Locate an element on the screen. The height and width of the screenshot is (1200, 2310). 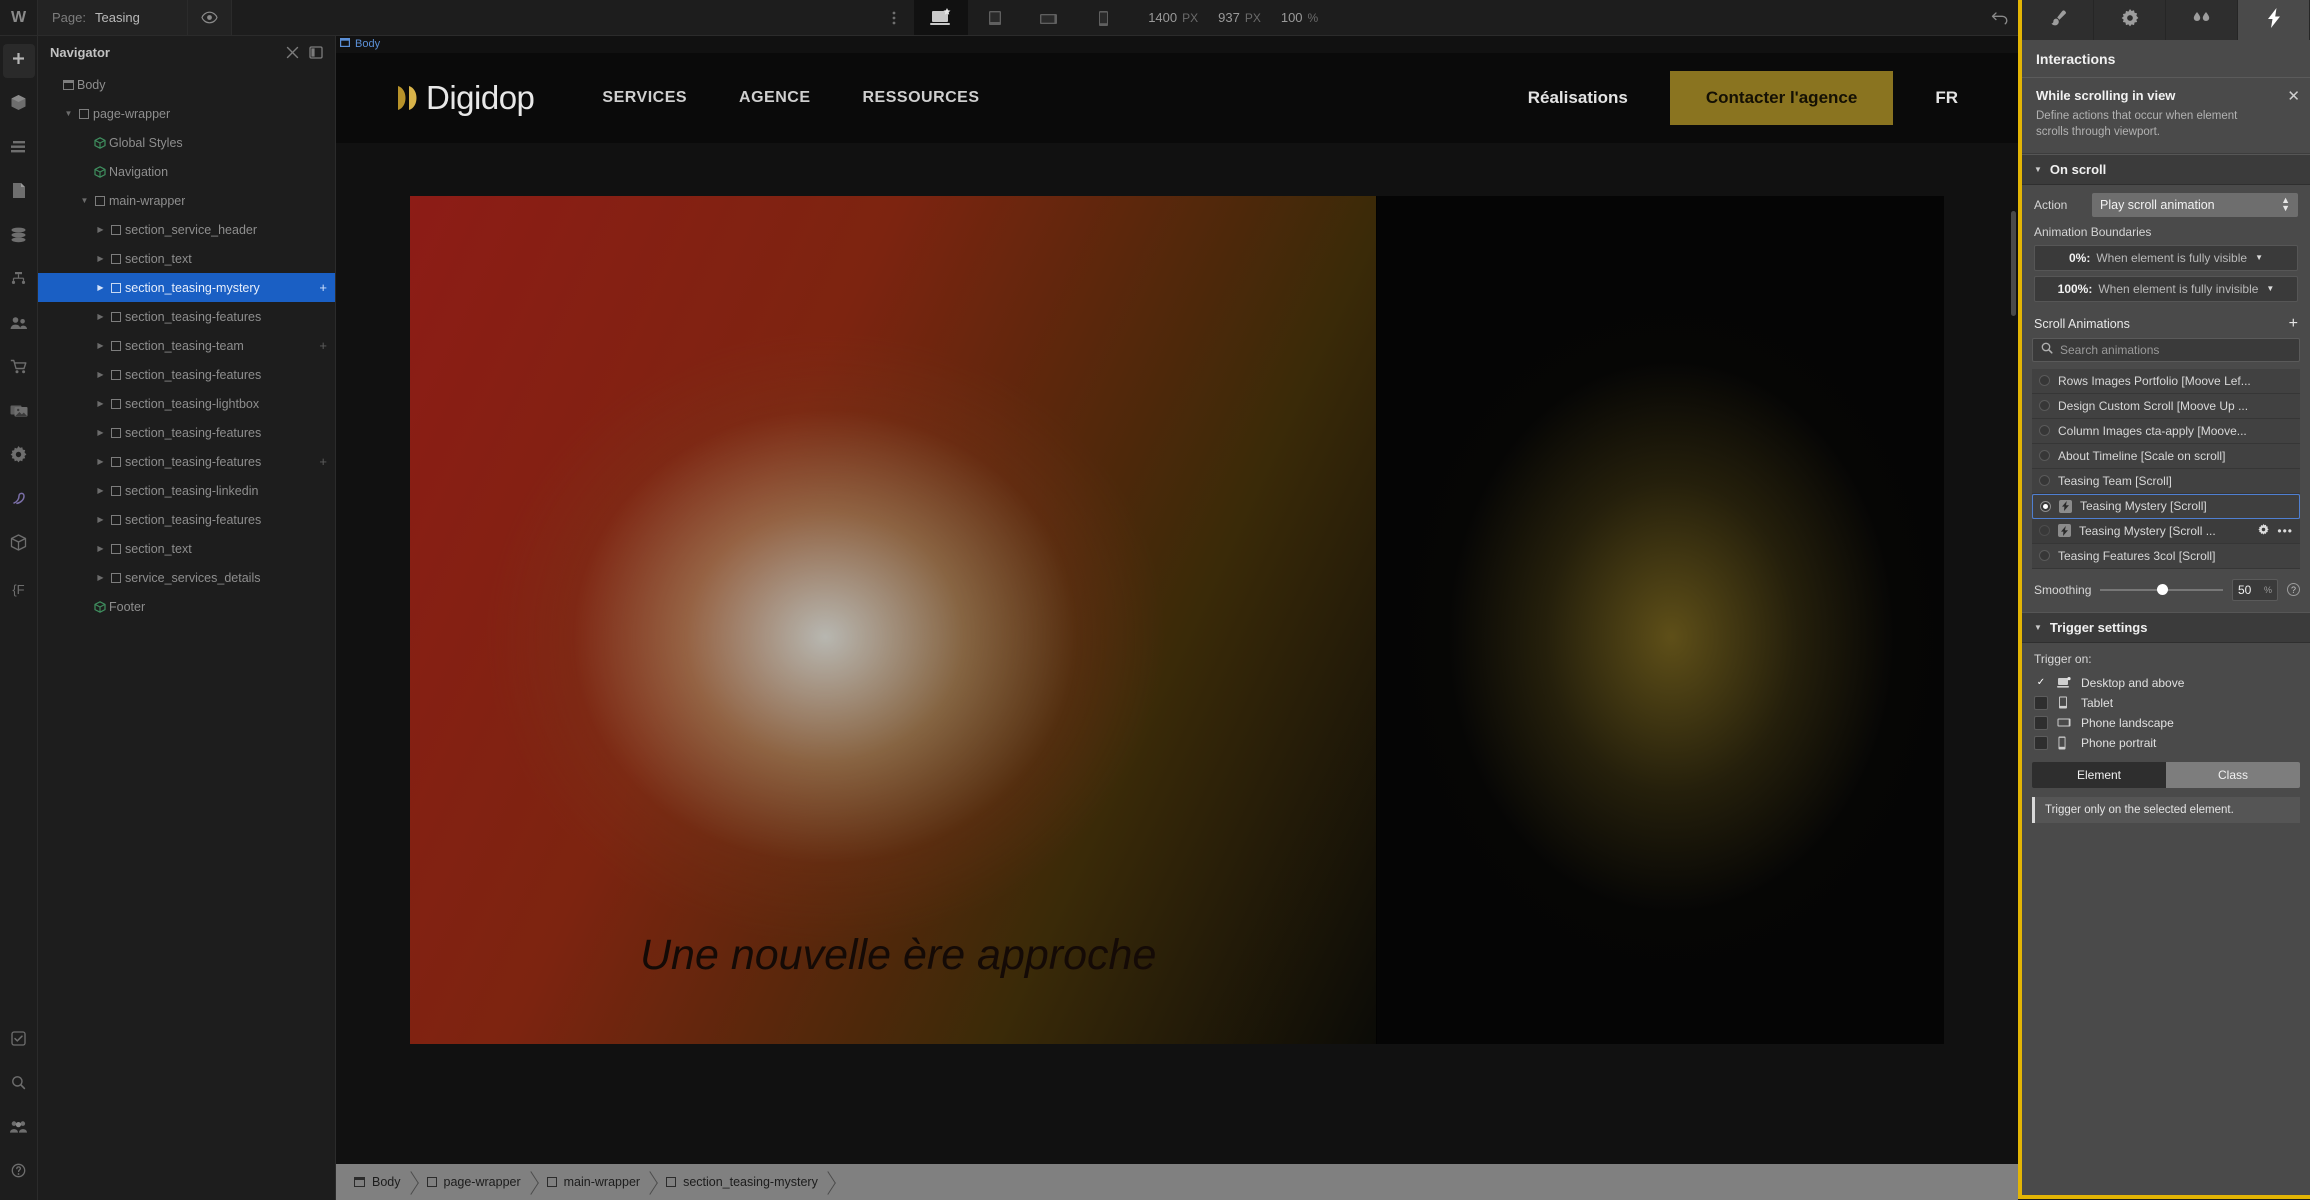
navigator-button is located at coordinates (19, 149).